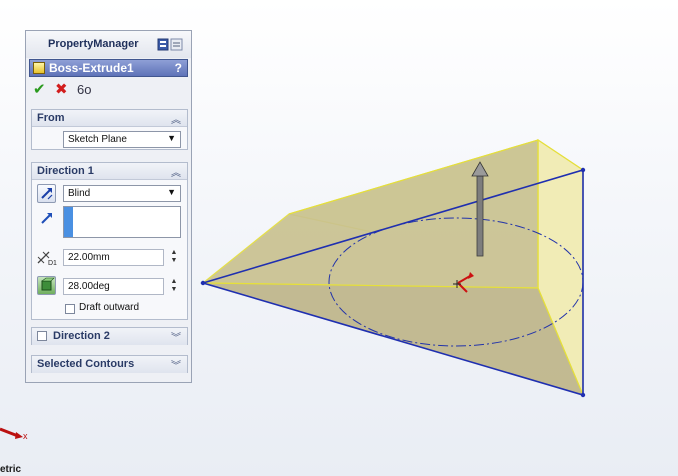 This screenshot has width=678, height=476. I want to click on preview-icon: 6ο, so click(84, 90).